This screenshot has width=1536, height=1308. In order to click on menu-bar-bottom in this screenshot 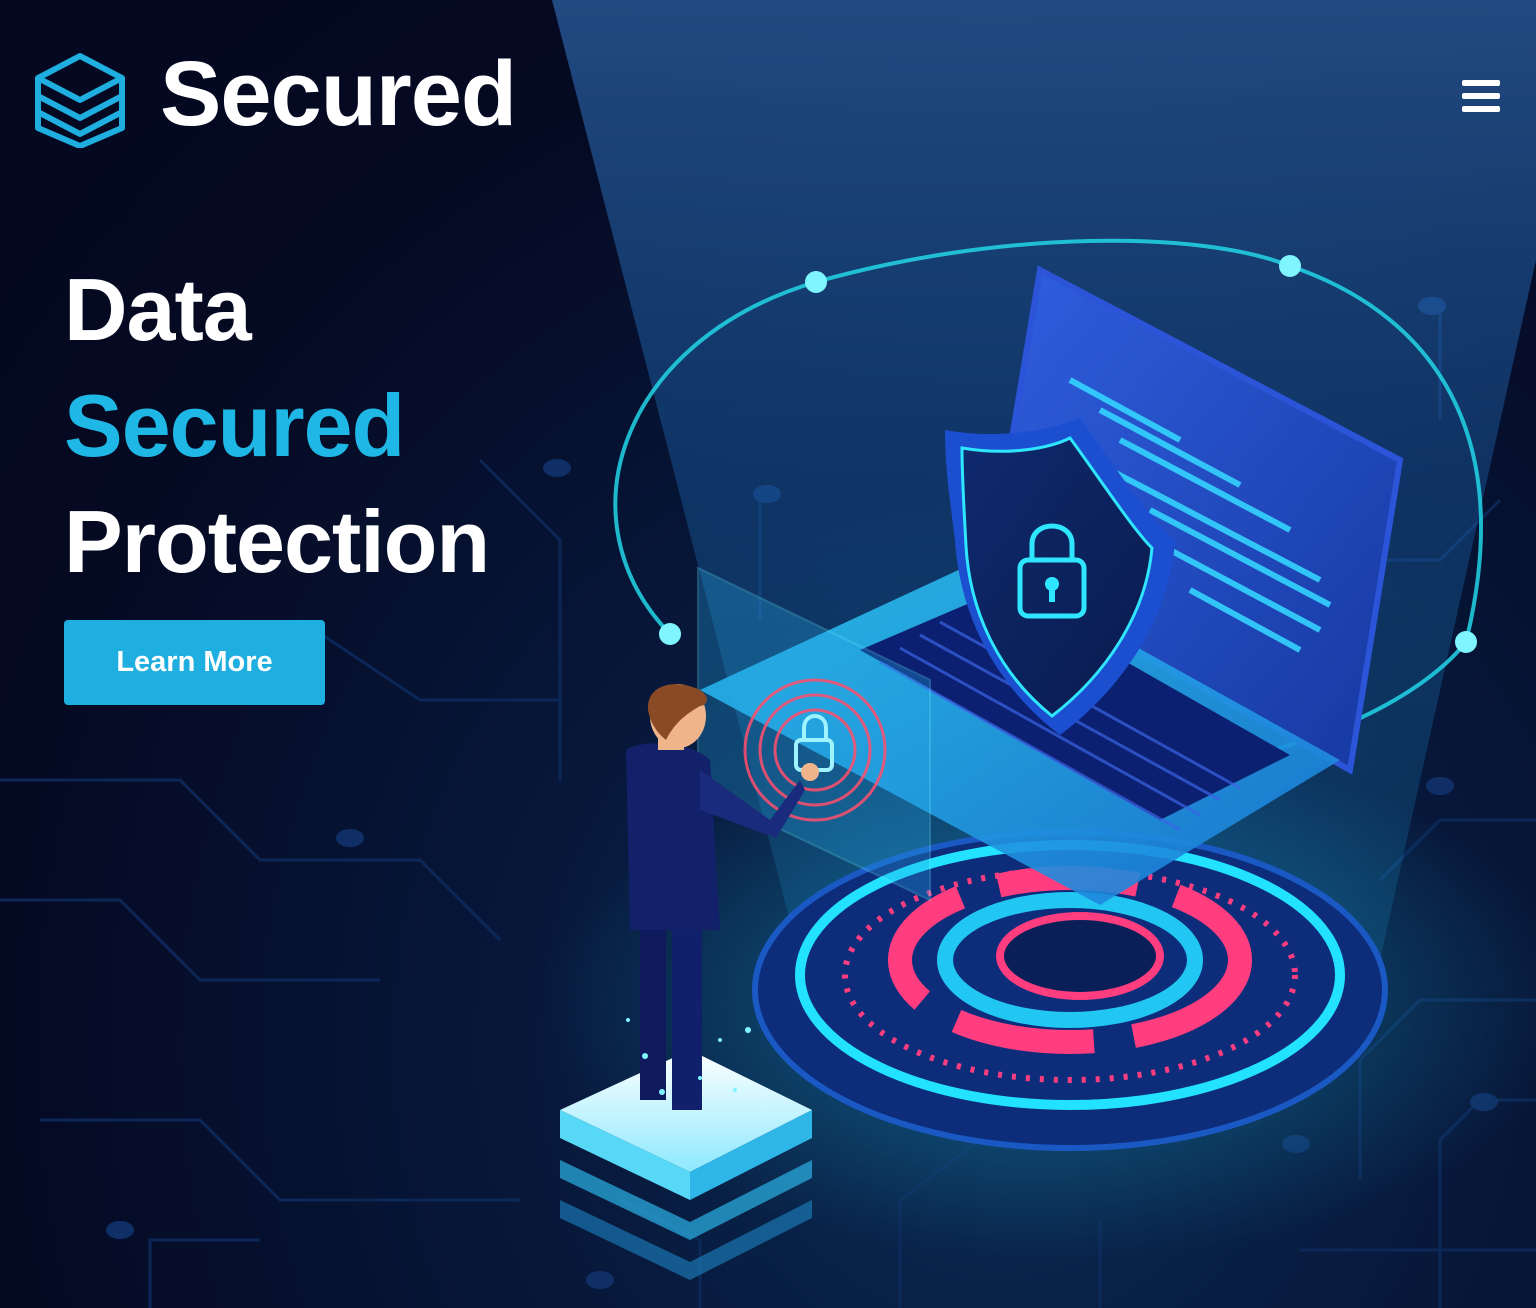, I will do `click(1481, 109)`.